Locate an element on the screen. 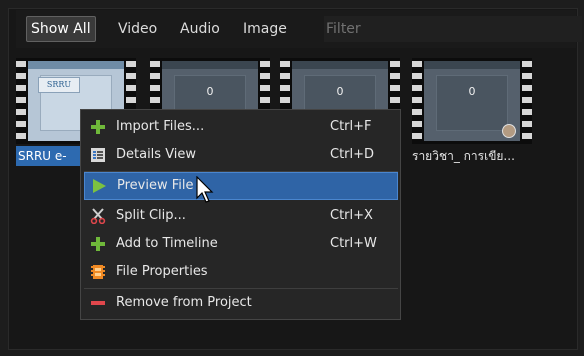  film-sprocket is located at coordinates (21, 101).